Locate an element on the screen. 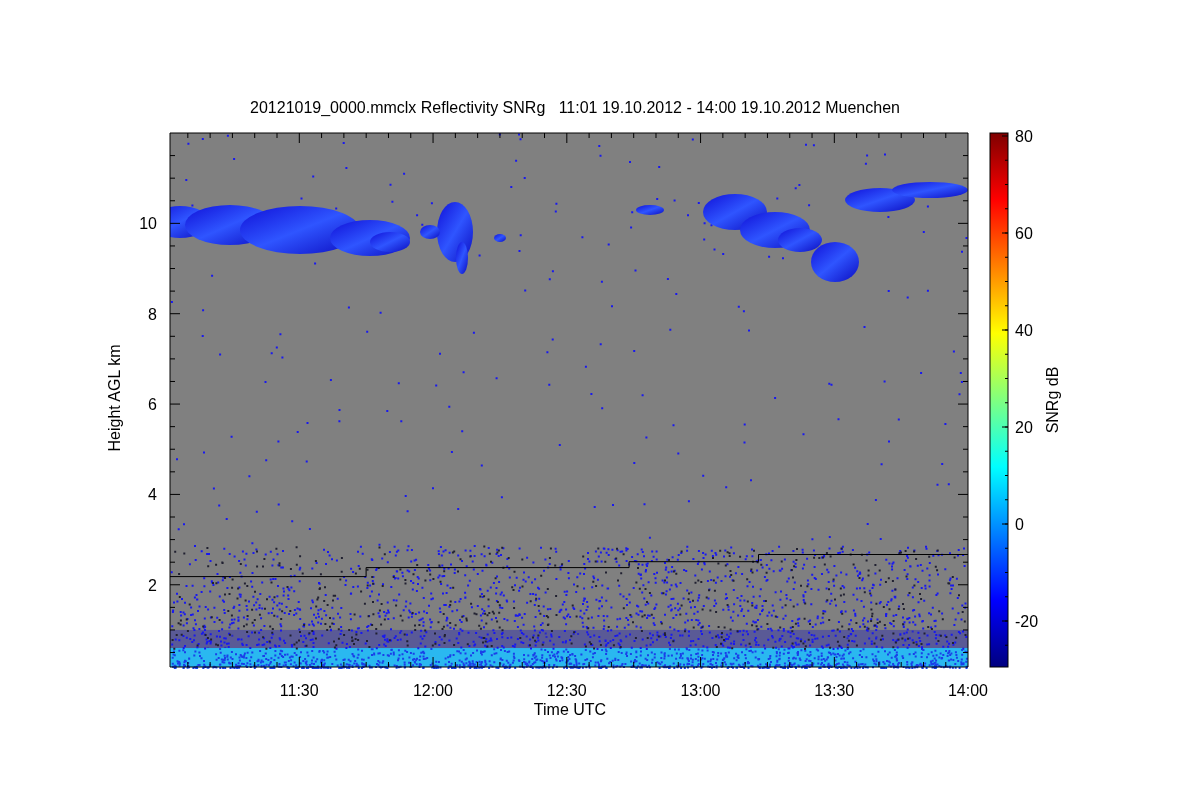 The width and height of the screenshot is (1200, 800). x-axis-title: Time UTC is located at coordinates (570, 709).